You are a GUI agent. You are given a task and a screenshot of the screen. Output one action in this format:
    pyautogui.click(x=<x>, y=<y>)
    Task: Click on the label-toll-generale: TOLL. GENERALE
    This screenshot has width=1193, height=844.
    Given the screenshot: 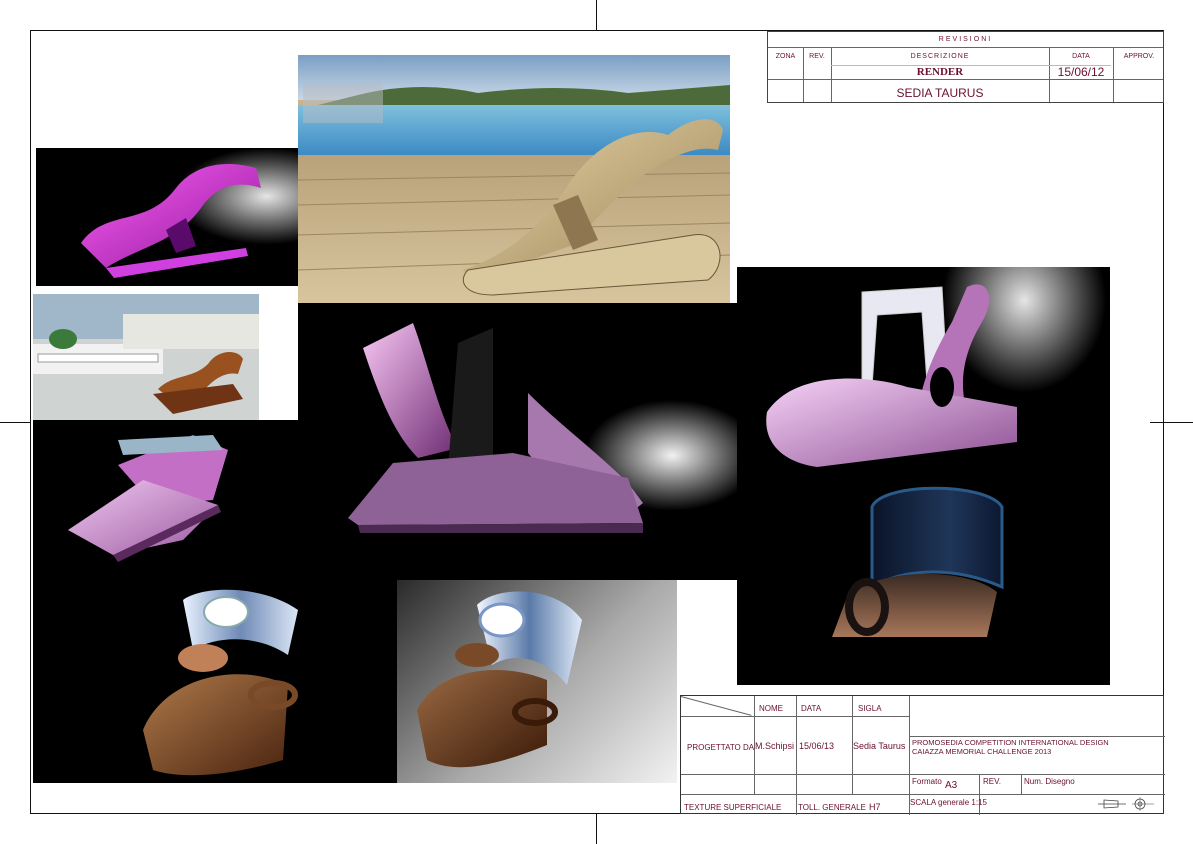 What is the action you would take?
    pyautogui.click(x=832, y=807)
    